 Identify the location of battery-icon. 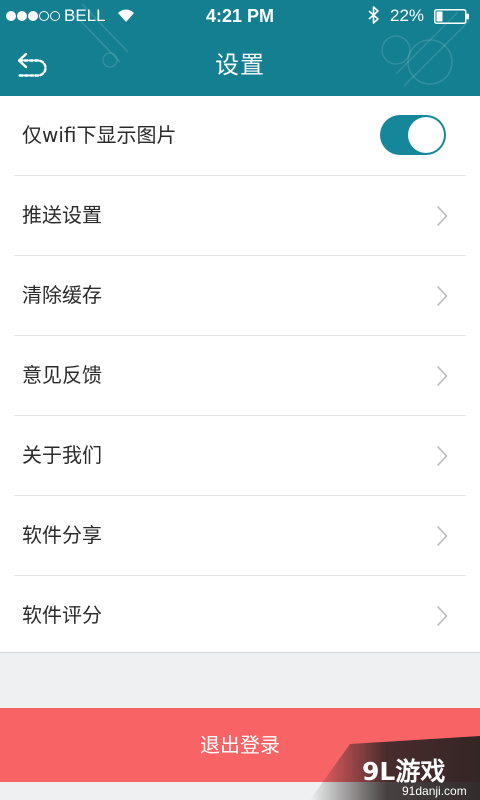
(451, 16).